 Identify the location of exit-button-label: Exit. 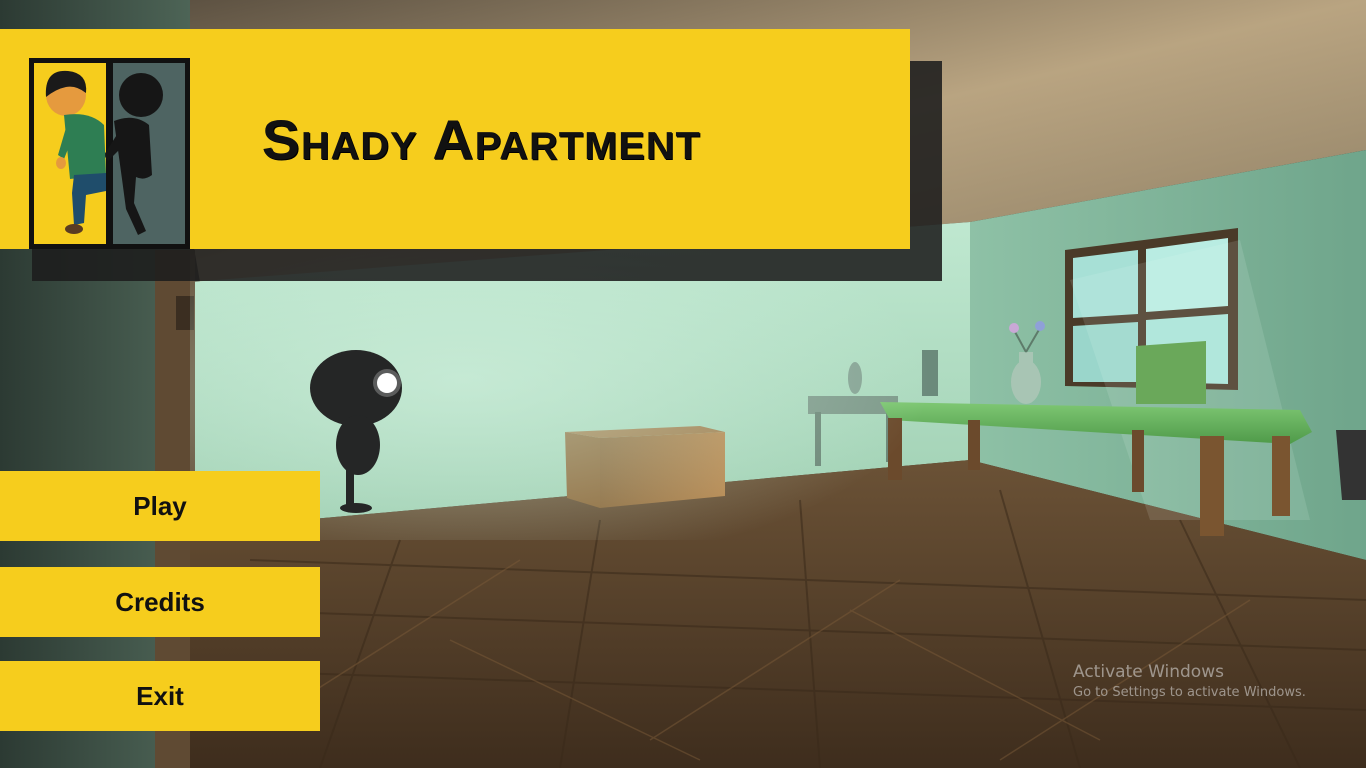
(160, 695).